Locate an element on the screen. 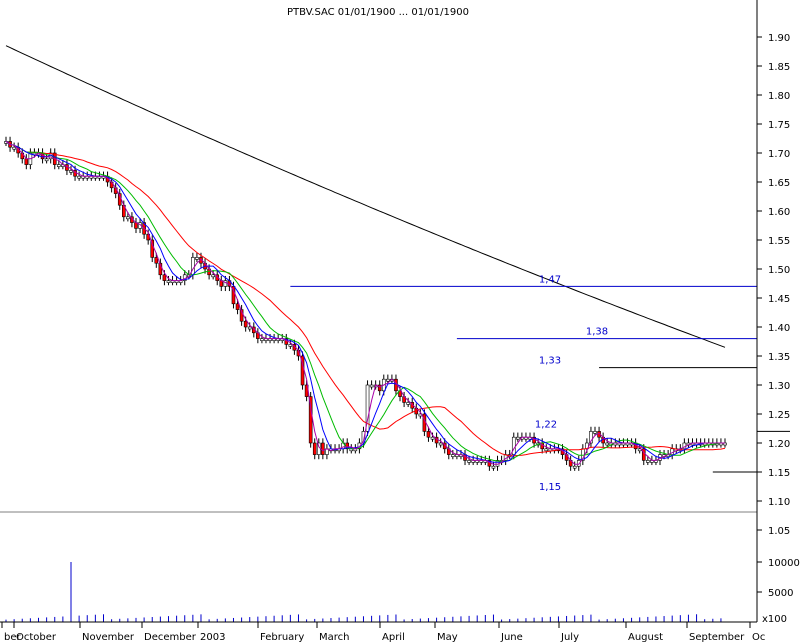 The image size is (805, 643). price-tick-label: 1.10 is located at coordinates (779, 502).